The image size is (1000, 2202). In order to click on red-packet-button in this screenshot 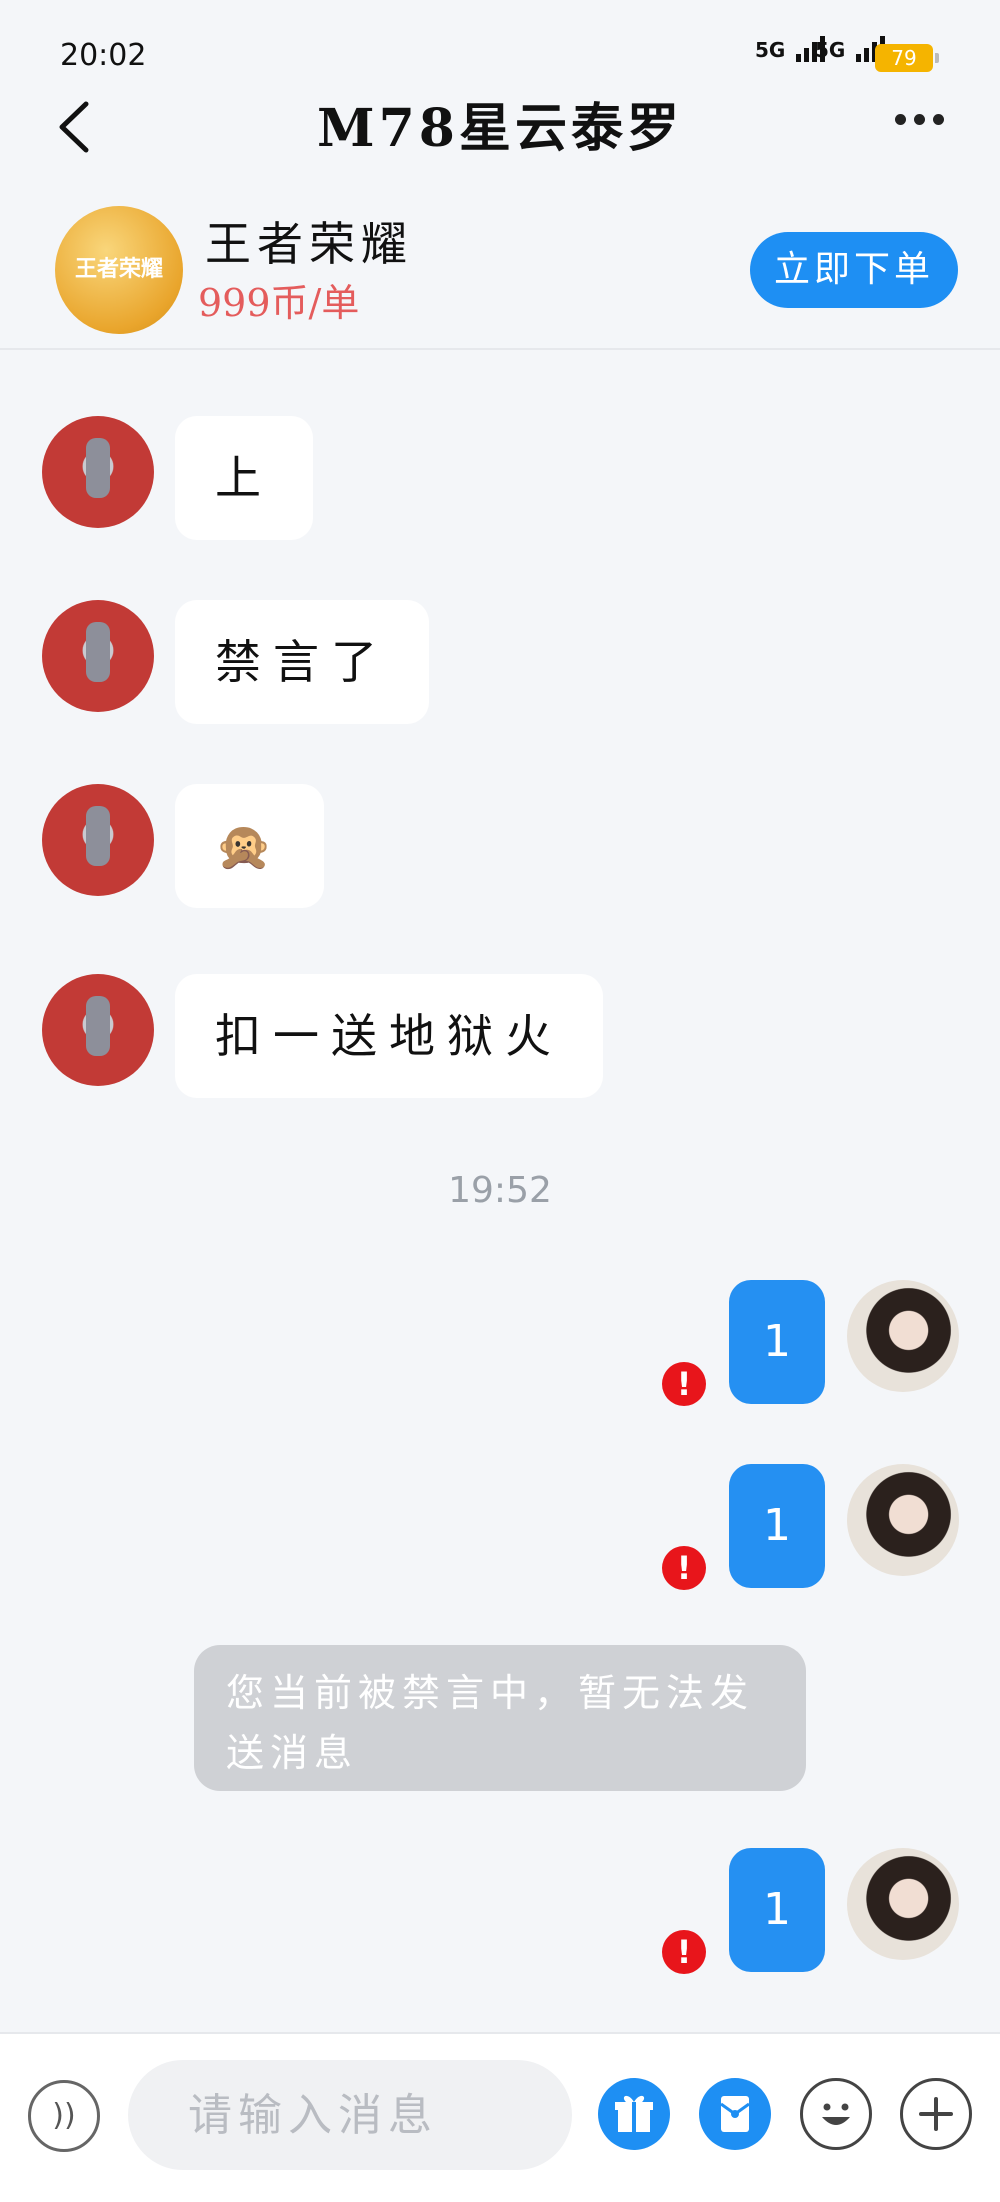, I will do `click(735, 2114)`.